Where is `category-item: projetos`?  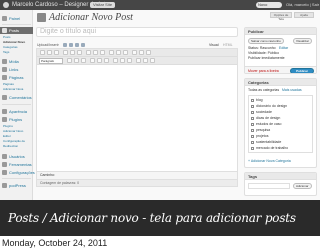 category-item: projetos is located at coordinates (259, 136).